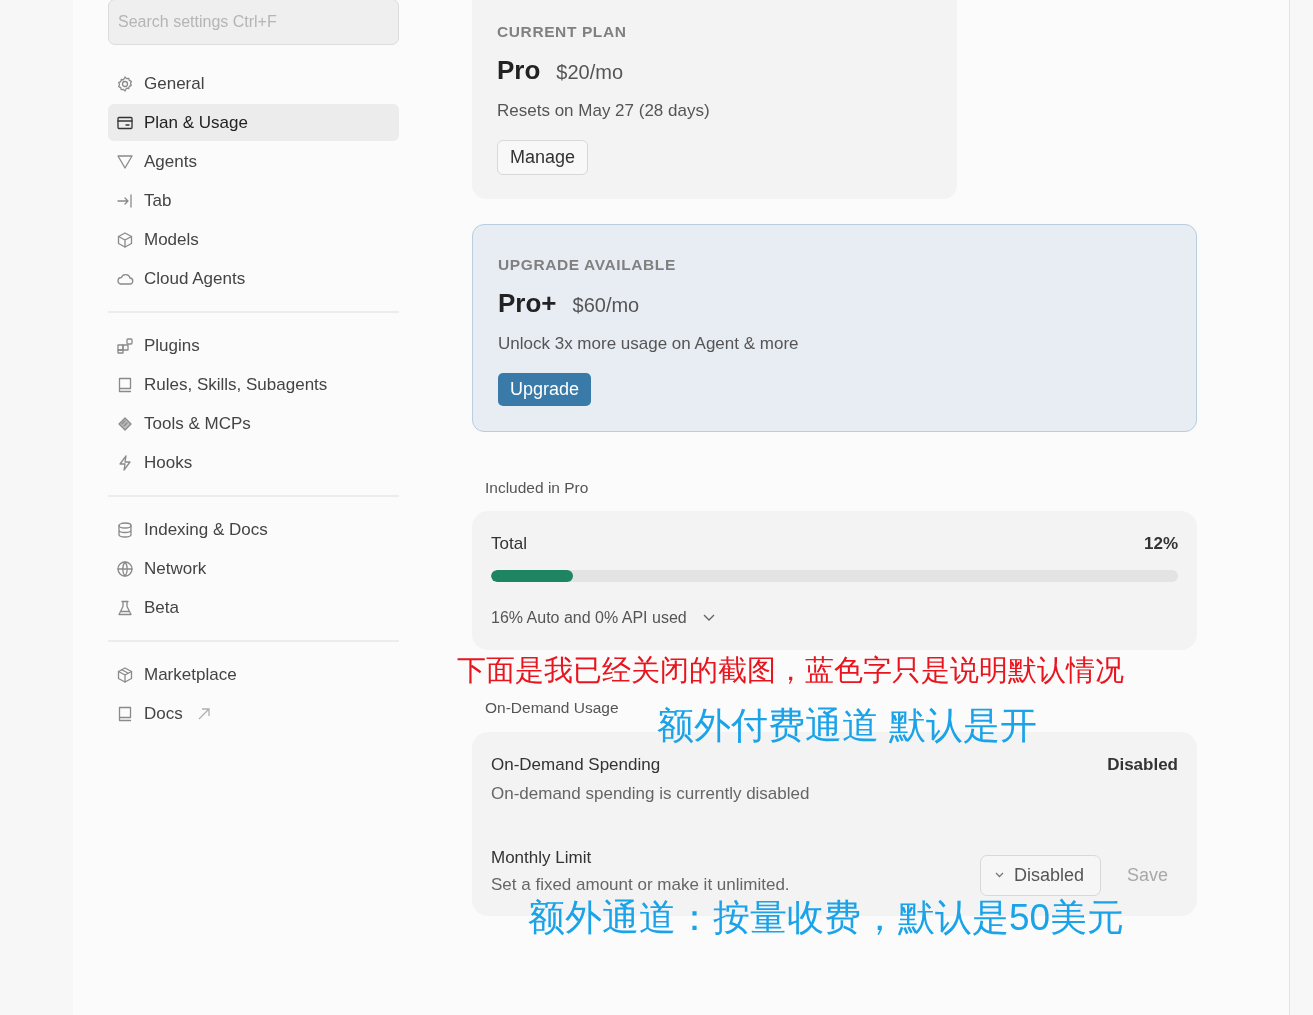  What do you see at coordinates (790, 671) in the screenshot?
I see `annotation-text: 下面是我已经关闭的截图，蓝色字只是说明默认情况` at bounding box center [790, 671].